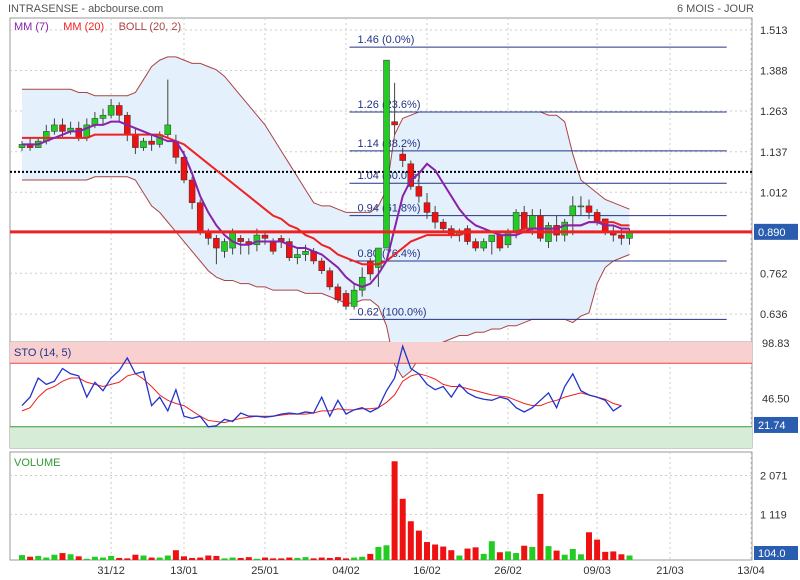 This screenshot has height=580, width=800. Describe the element at coordinates (346, 571) in the screenshot. I see `x-tick-label: 04/02` at that location.